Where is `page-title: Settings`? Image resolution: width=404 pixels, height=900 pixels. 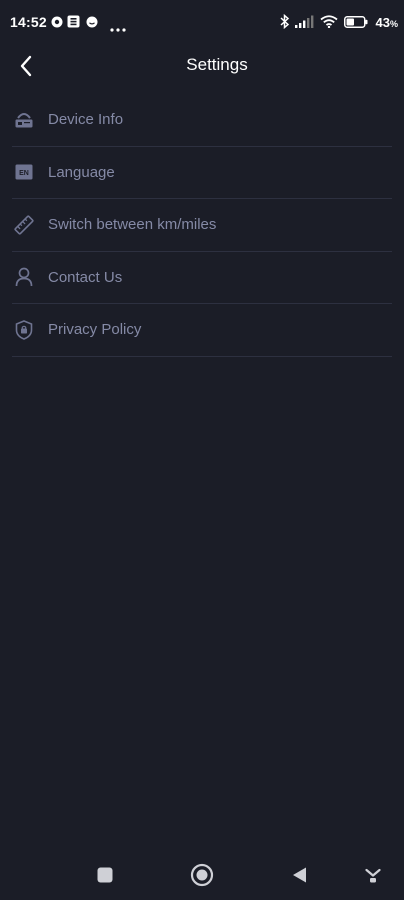
page-title: Settings is located at coordinates (217, 64).